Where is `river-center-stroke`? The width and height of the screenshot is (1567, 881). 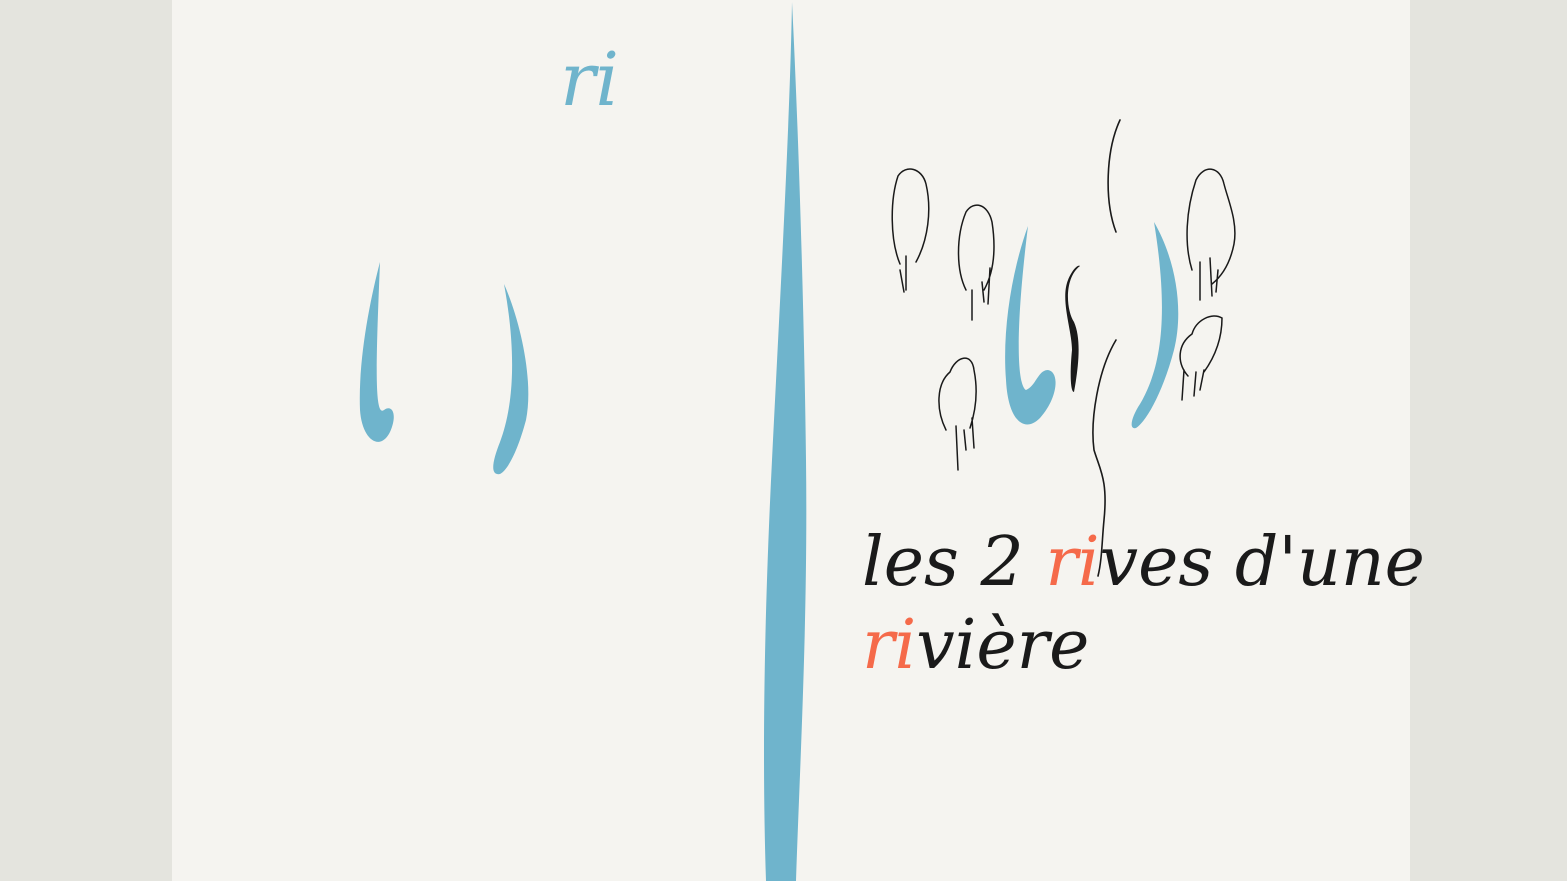 river-center-stroke is located at coordinates (1072, 328).